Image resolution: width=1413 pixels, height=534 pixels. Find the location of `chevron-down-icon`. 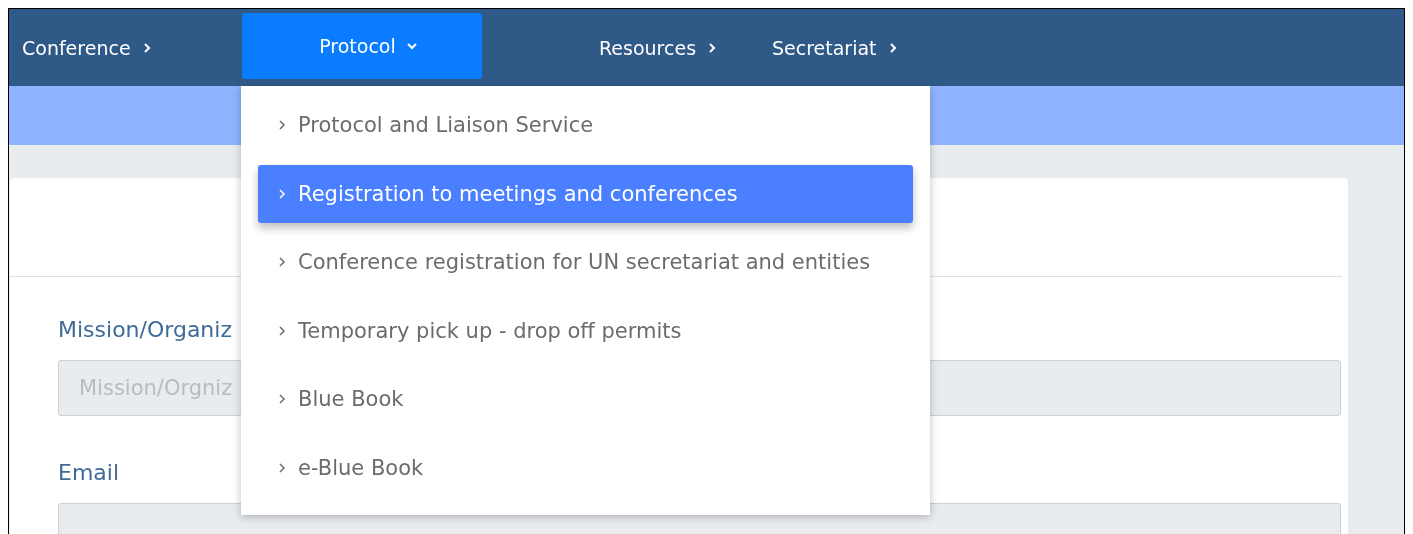

chevron-down-icon is located at coordinates (411, 46).